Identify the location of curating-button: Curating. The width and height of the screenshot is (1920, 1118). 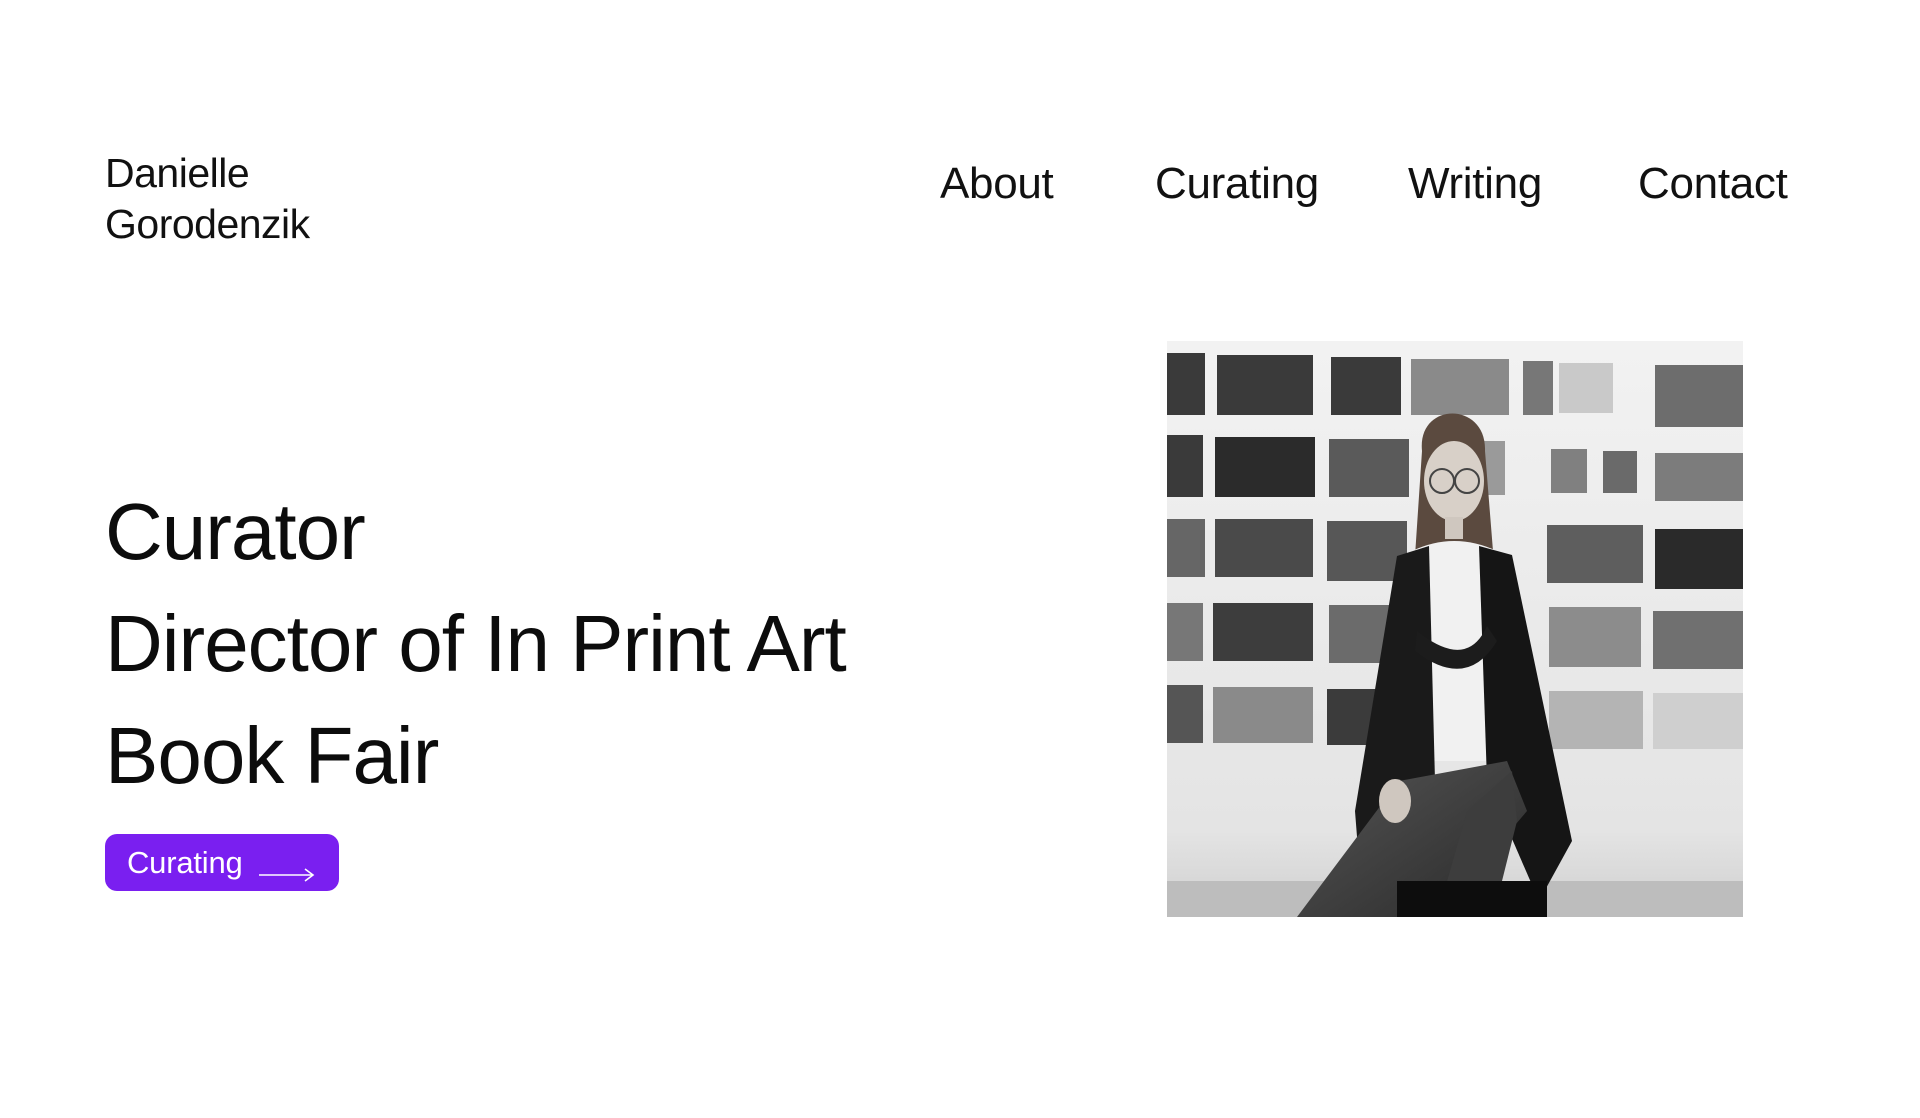
(222, 862).